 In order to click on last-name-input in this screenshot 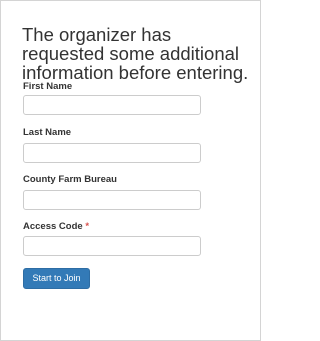, I will do `click(112, 153)`.